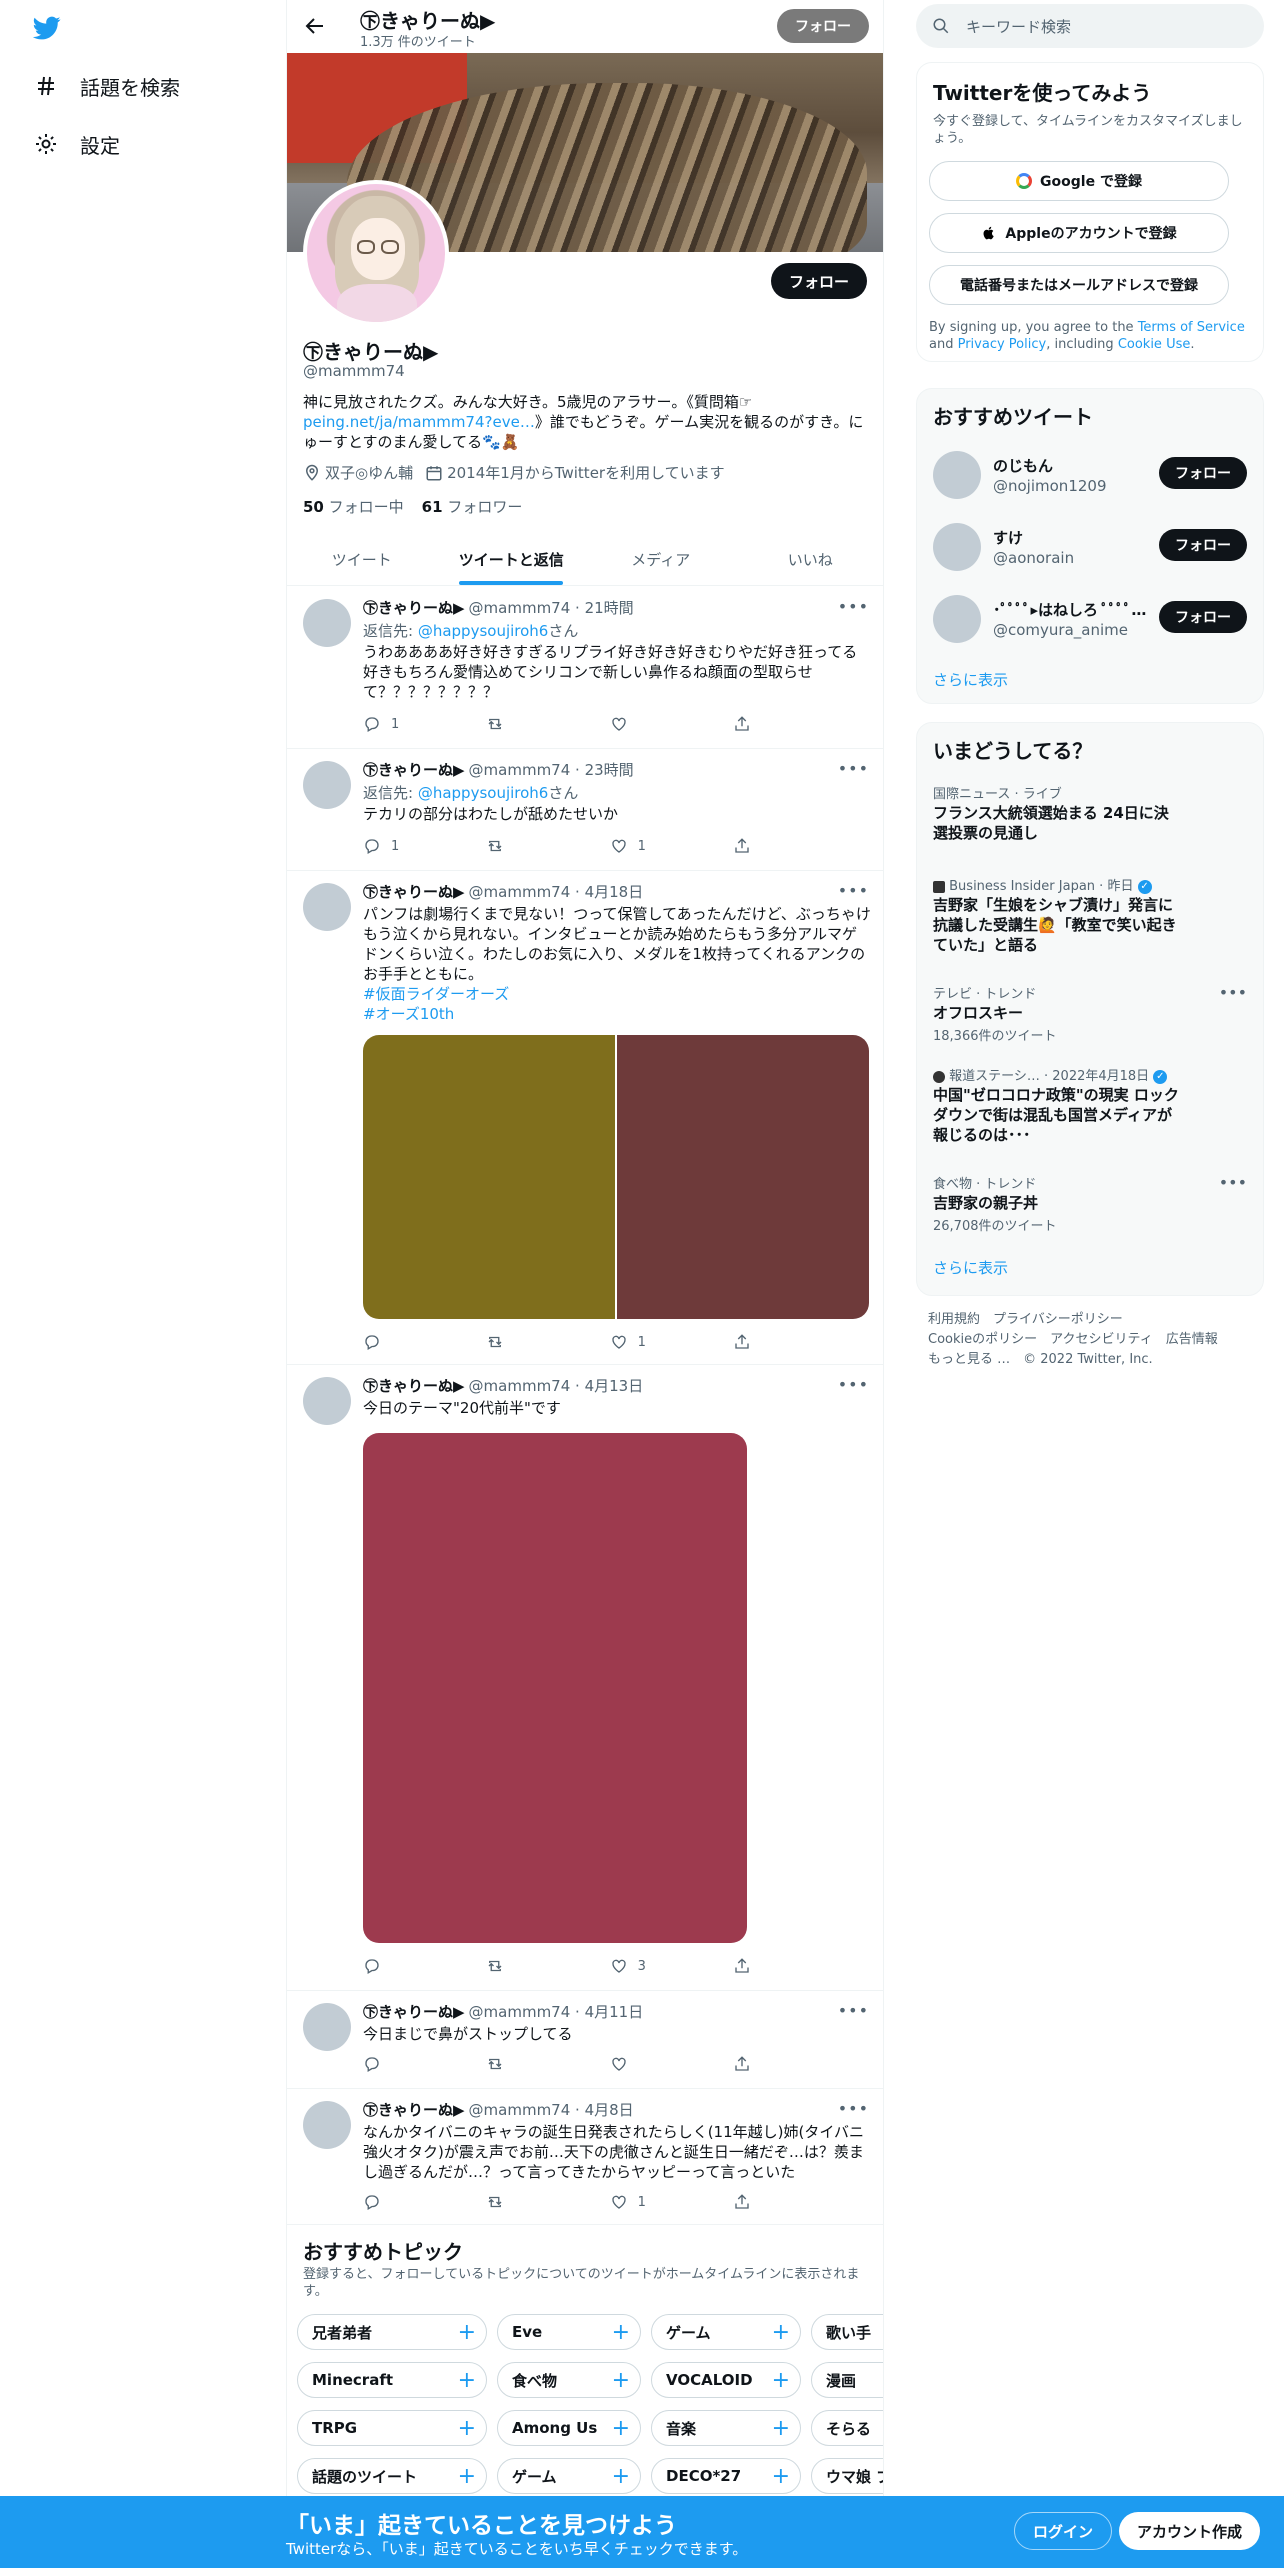 This screenshot has height=2568, width=1284. What do you see at coordinates (353, 506) in the screenshot?
I see `following-link: 50 フォロー中` at bounding box center [353, 506].